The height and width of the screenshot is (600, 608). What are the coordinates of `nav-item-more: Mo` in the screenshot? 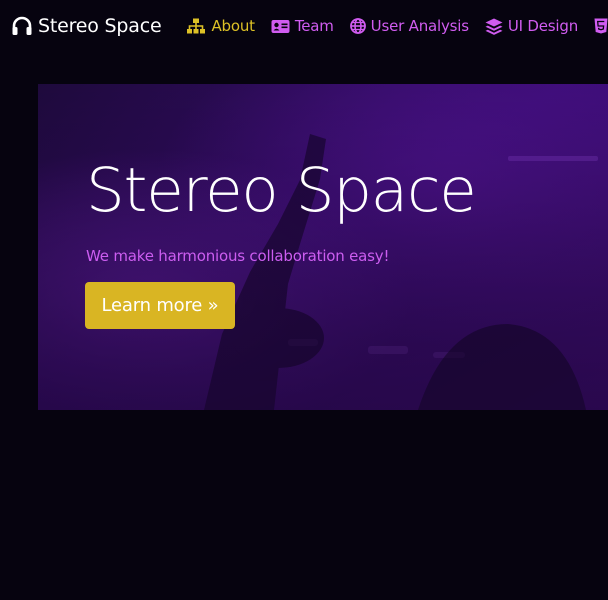 It's located at (601, 26).